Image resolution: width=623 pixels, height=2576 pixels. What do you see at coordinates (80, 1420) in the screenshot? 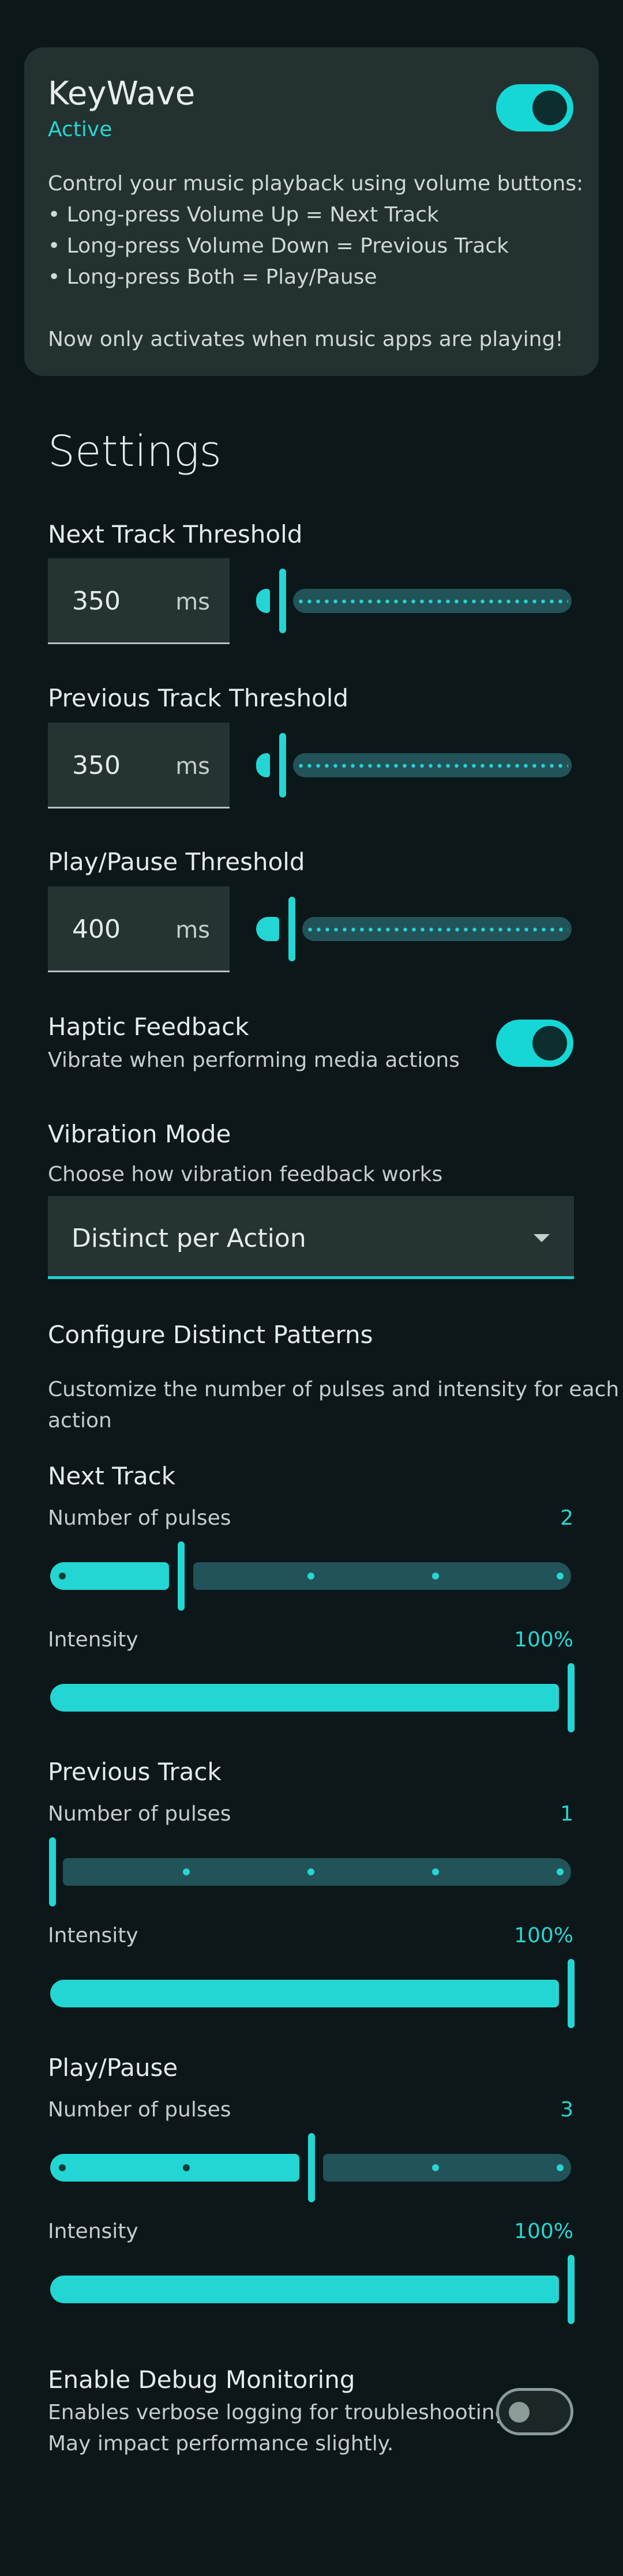
I see `description-line: action` at bounding box center [80, 1420].